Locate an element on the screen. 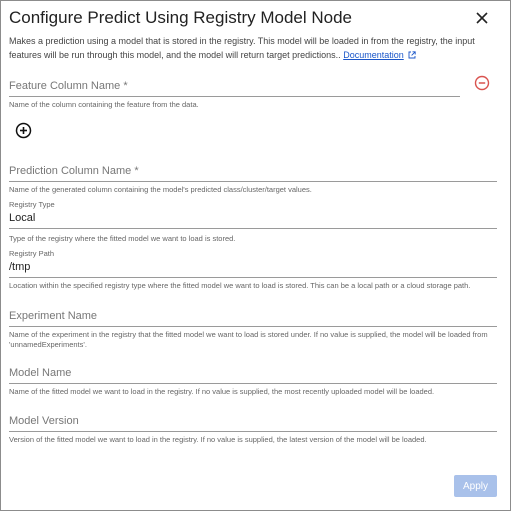 The width and height of the screenshot is (511, 511). registry-type-underline is located at coordinates (253, 228).